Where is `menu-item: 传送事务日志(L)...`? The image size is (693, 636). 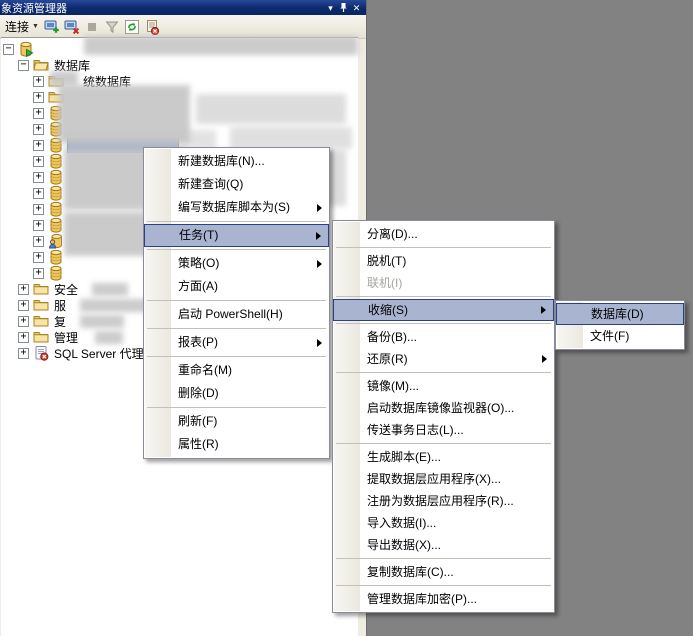
menu-item: 传送事务日志(L)... is located at coordinates (443, 430).